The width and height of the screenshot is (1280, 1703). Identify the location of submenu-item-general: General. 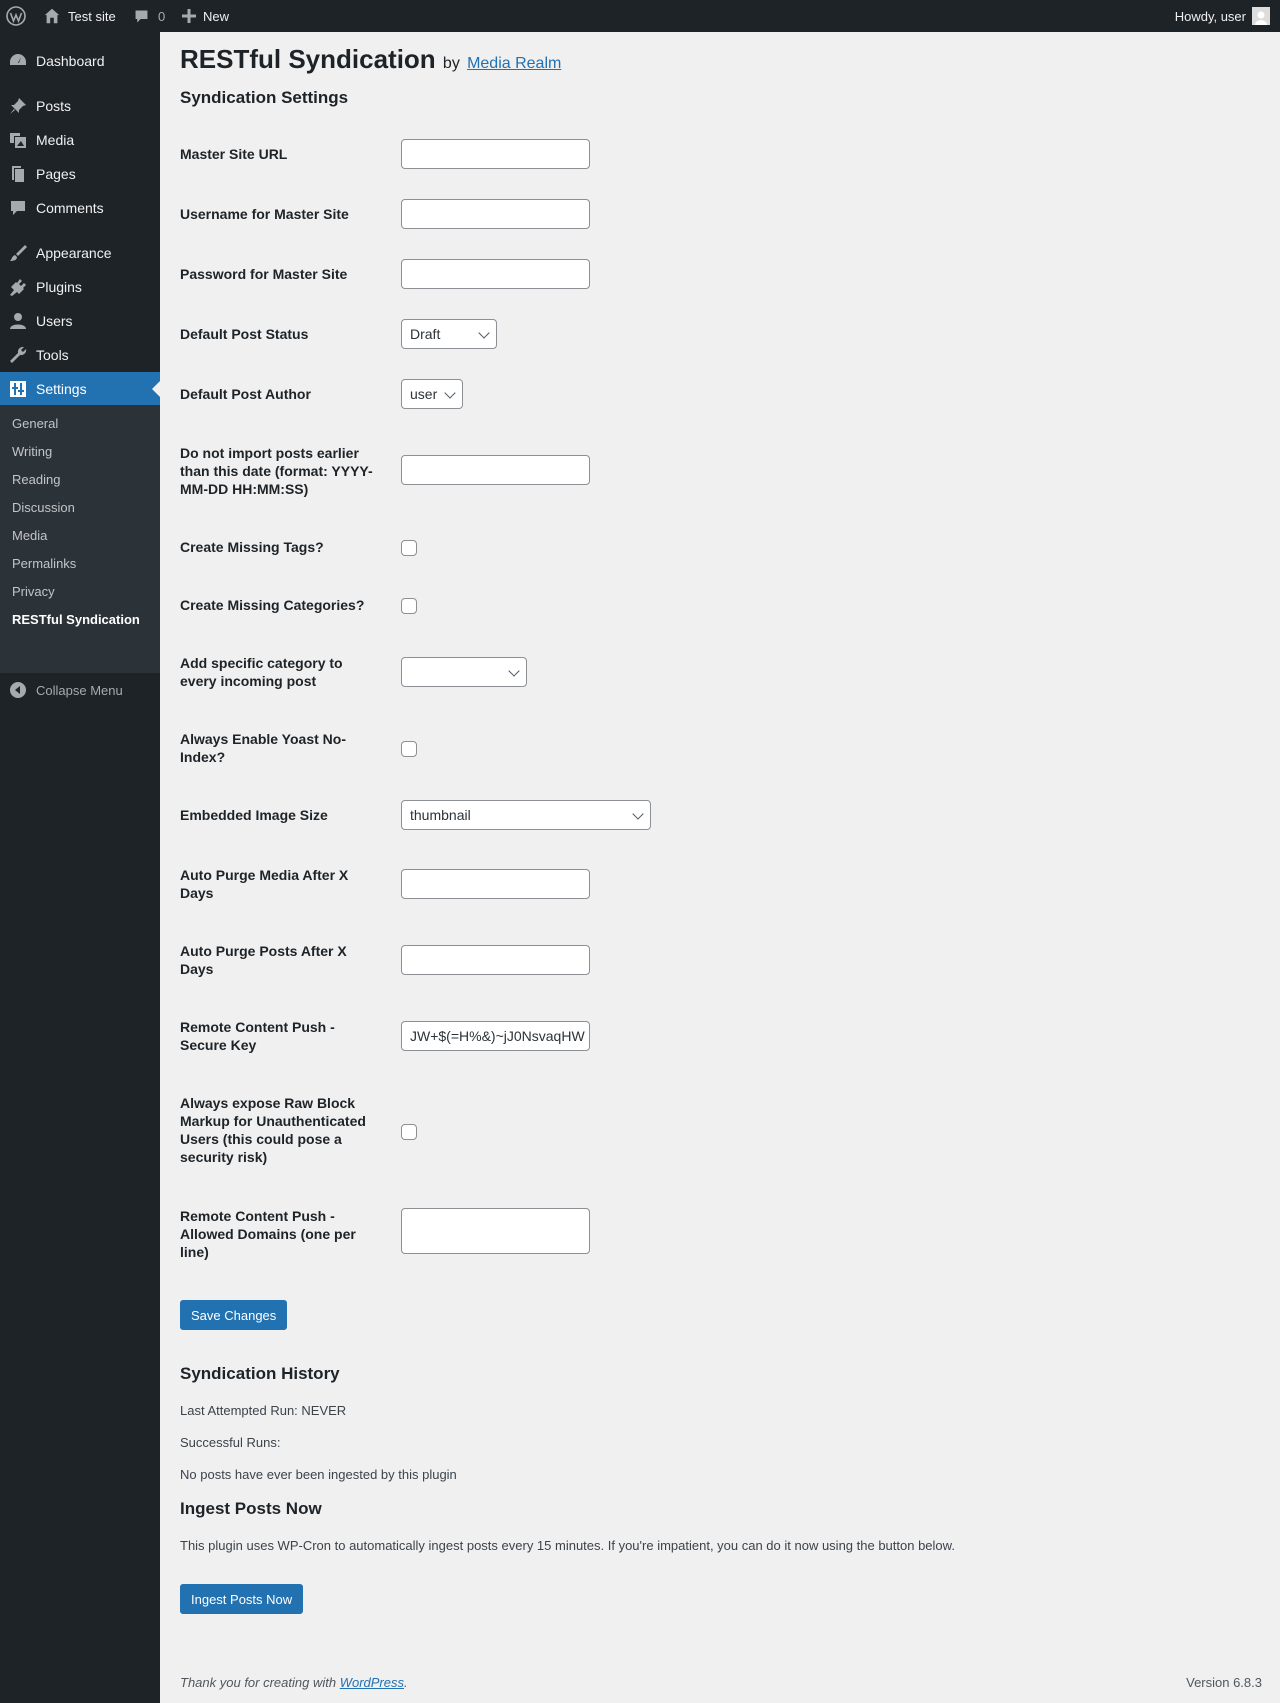
(35, 423).